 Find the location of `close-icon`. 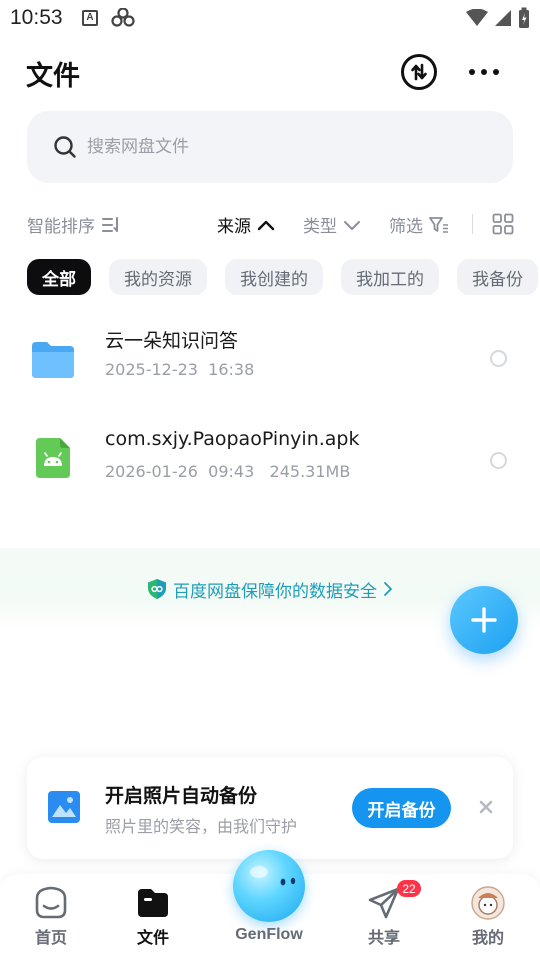

close-icon is located at coordinates (486, 807).